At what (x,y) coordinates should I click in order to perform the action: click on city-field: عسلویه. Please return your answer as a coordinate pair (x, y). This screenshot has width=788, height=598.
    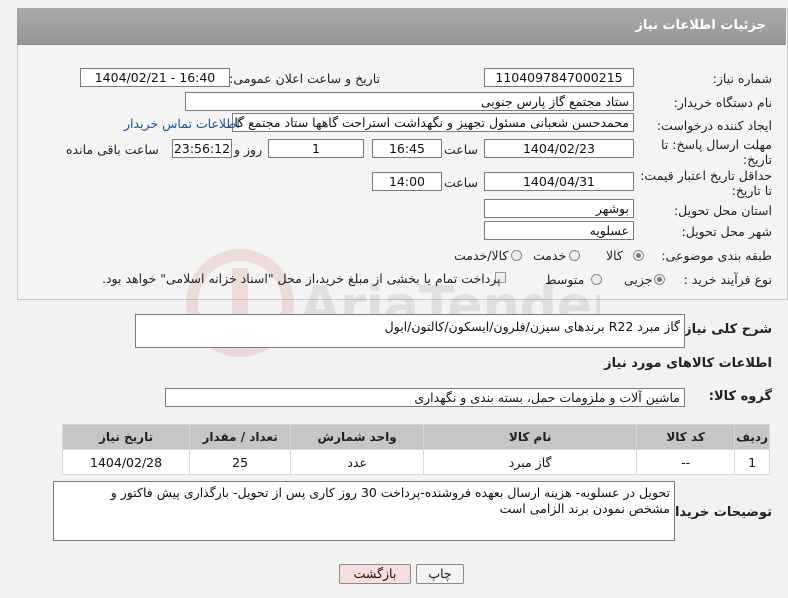
    Looking at the image, I should click on (559, 230).